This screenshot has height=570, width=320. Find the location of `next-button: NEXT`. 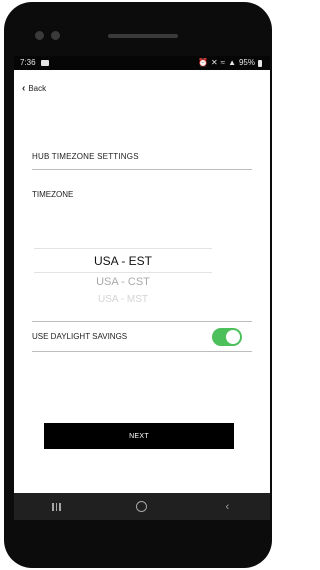

next-button: NEXT is located at coordinates (139, 436).